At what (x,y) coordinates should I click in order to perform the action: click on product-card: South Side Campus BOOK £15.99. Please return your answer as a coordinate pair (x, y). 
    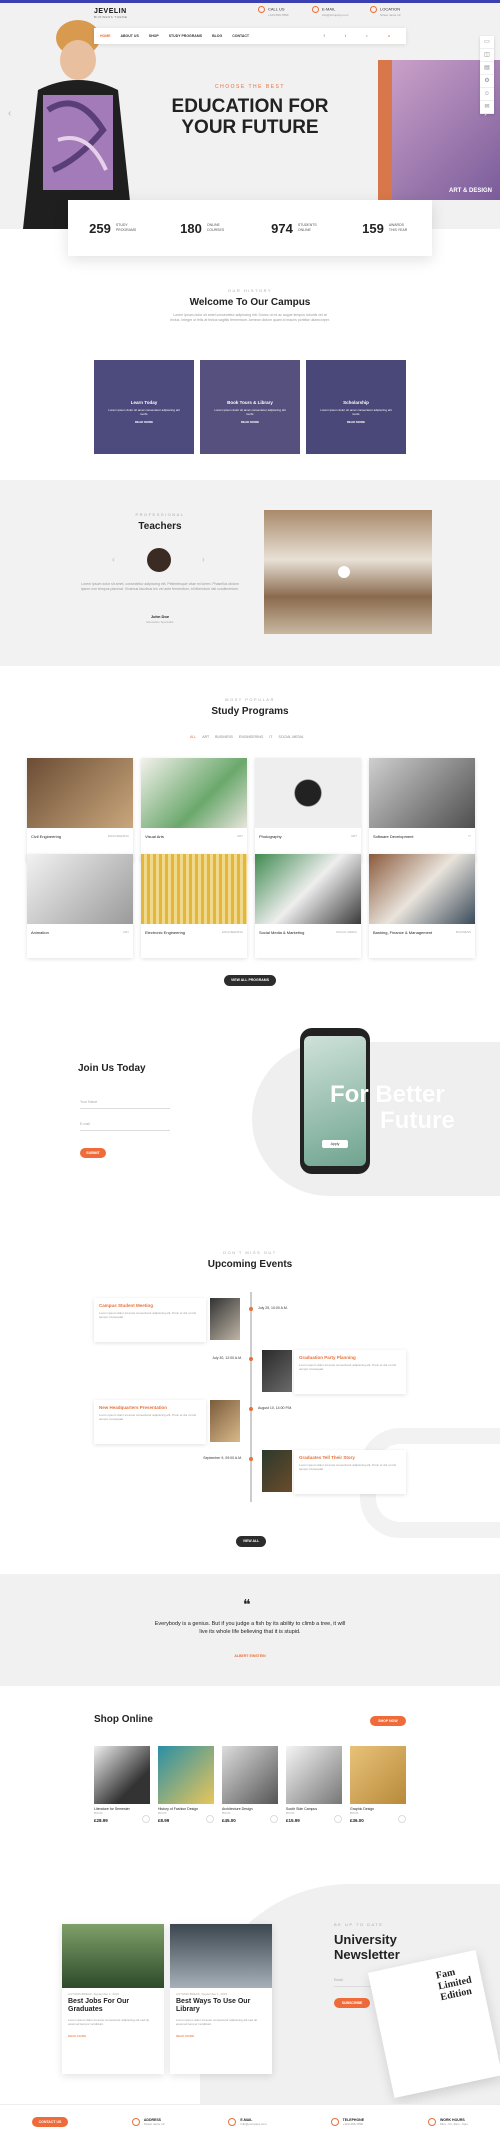
    Looking at the image, I should click on (314, 1784).